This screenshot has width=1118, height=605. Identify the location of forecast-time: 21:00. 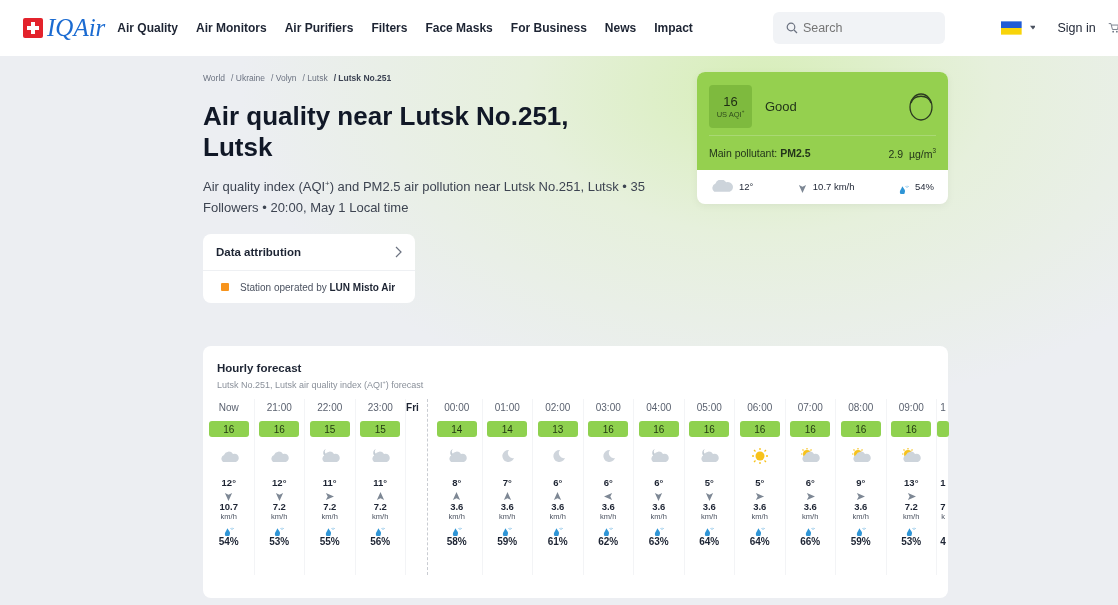
(279, 408).